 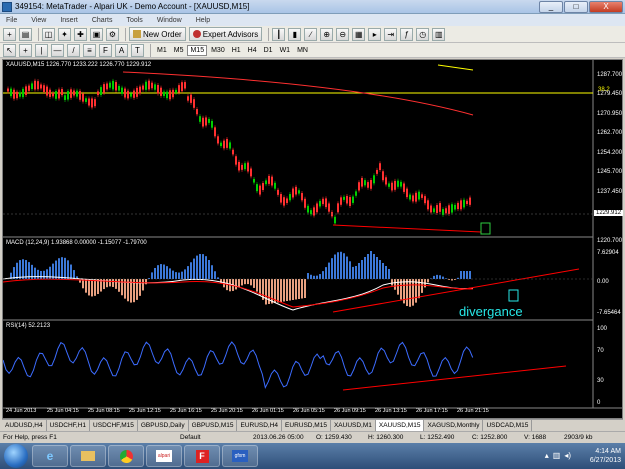 What do you see at coordinates (126, 456) in the screenshot?
I see `taskbar-chrome` at bounding box center [126, 456].